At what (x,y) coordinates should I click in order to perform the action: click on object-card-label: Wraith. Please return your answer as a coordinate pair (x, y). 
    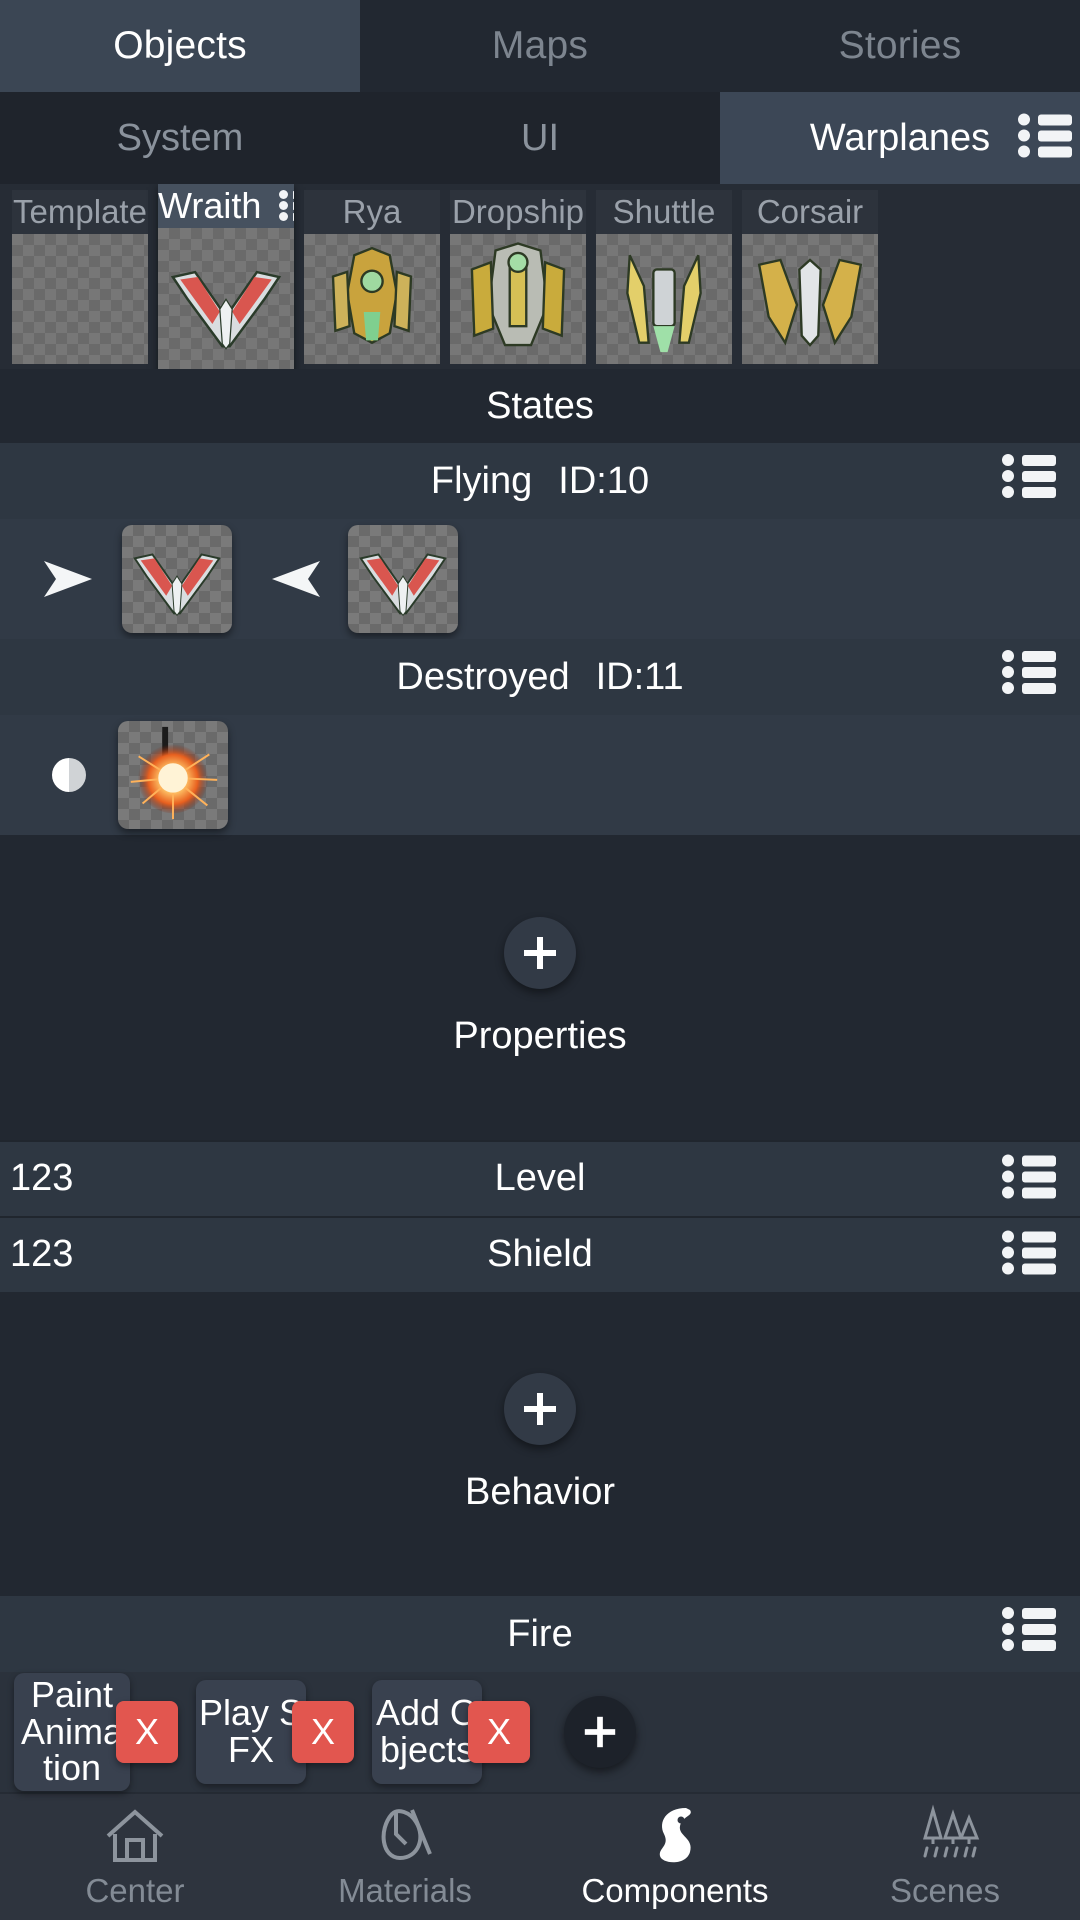
    Looking at the image, I should click on (210, 205).